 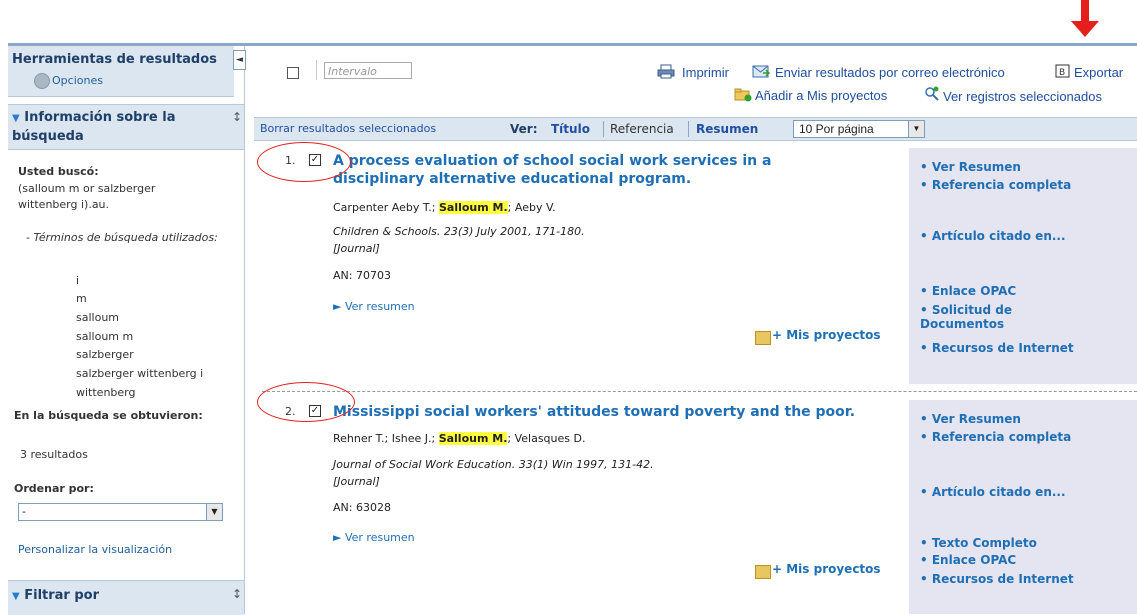 I want to click on view-reference-link: Referencia, so click(x=642, y=129).